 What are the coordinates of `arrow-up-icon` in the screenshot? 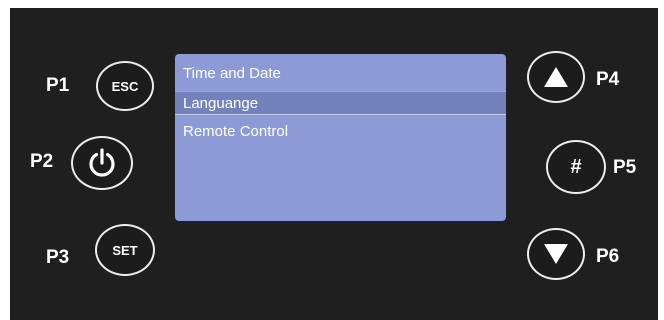 It's located at (556, 77).